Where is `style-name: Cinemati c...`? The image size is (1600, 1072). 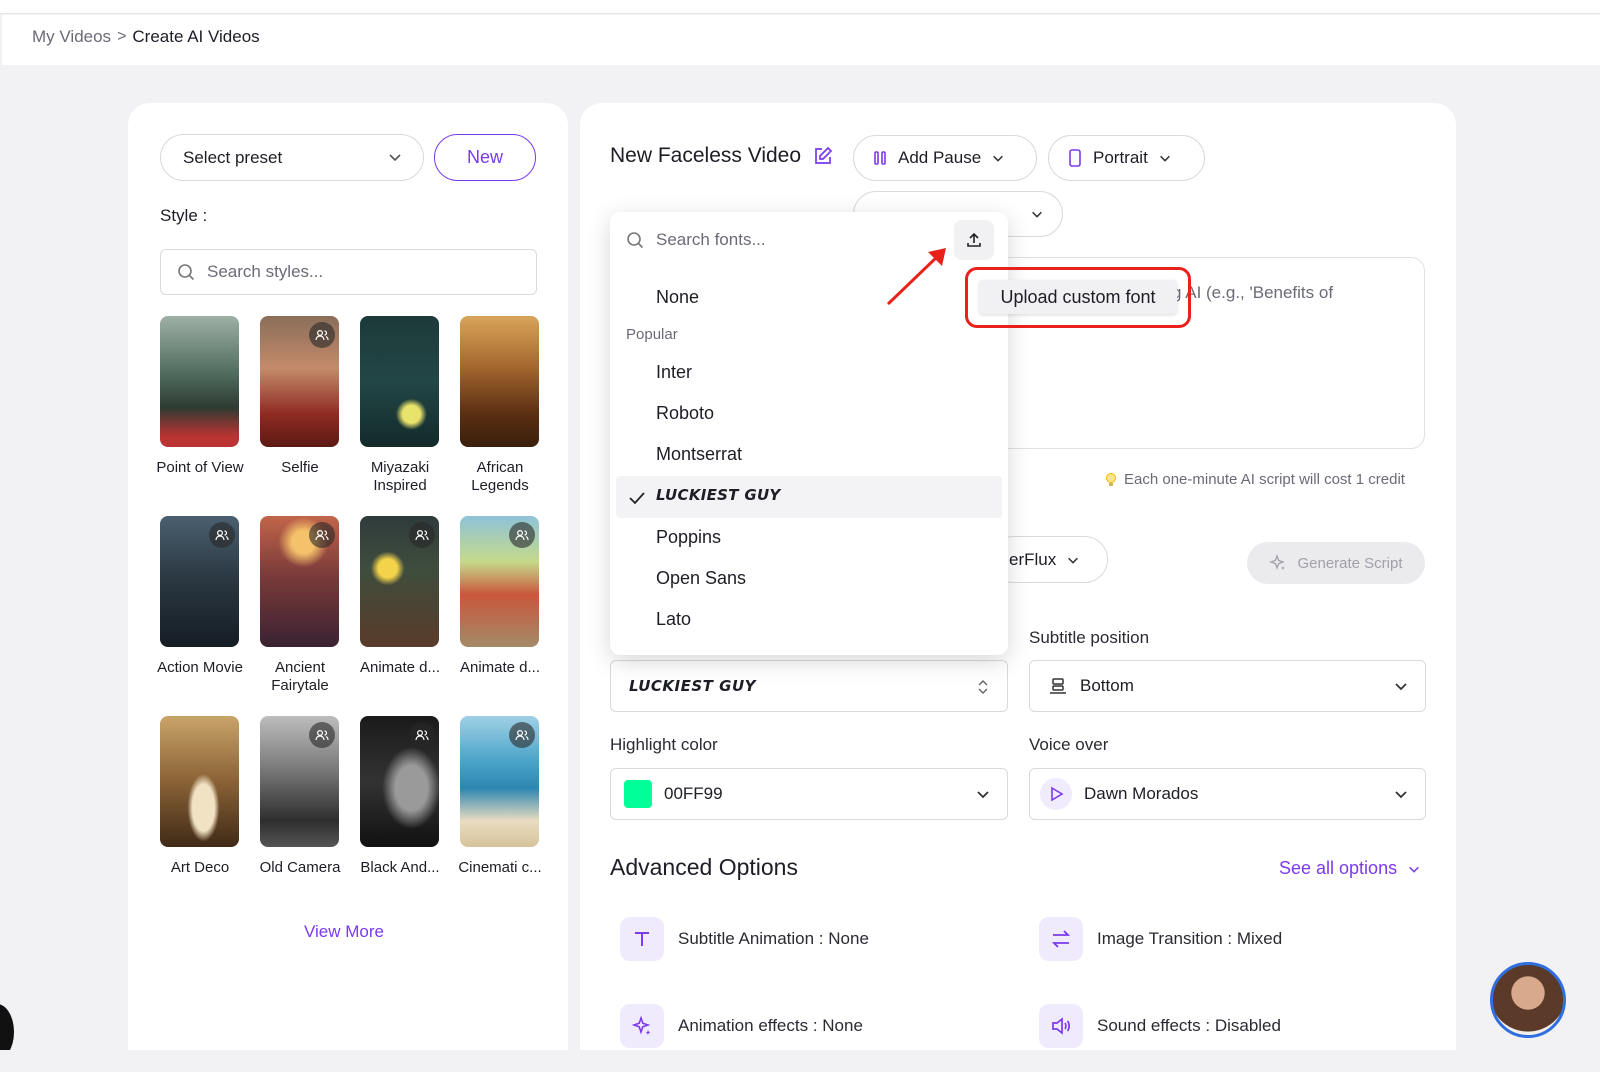 style-name: Cinemati c... is located at coordinates (500, 867).